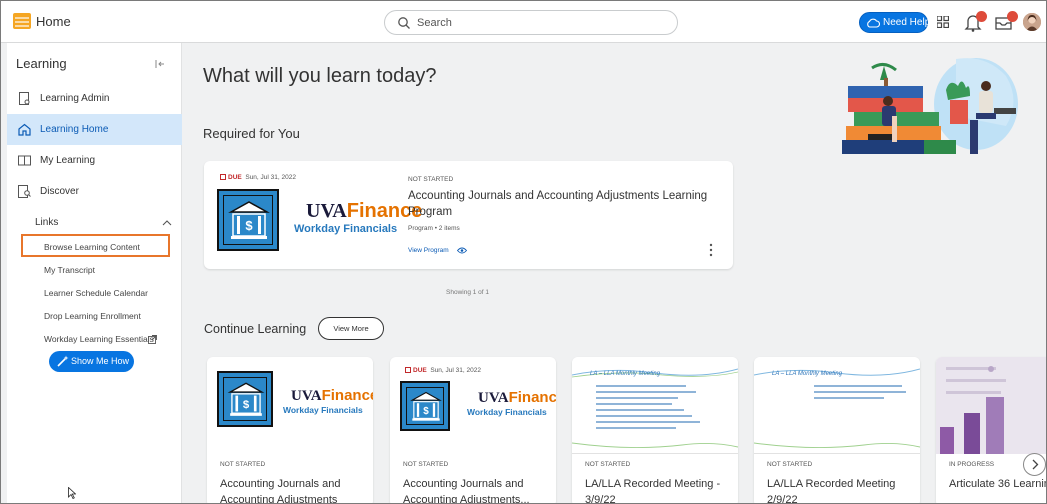  I want to click on user-avatar, so click(1032, 22).